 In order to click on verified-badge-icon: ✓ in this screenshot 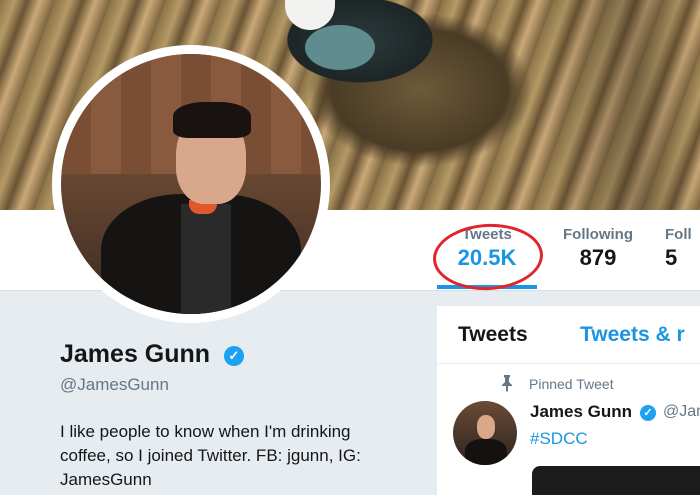, I will do `click(234, 356)`.